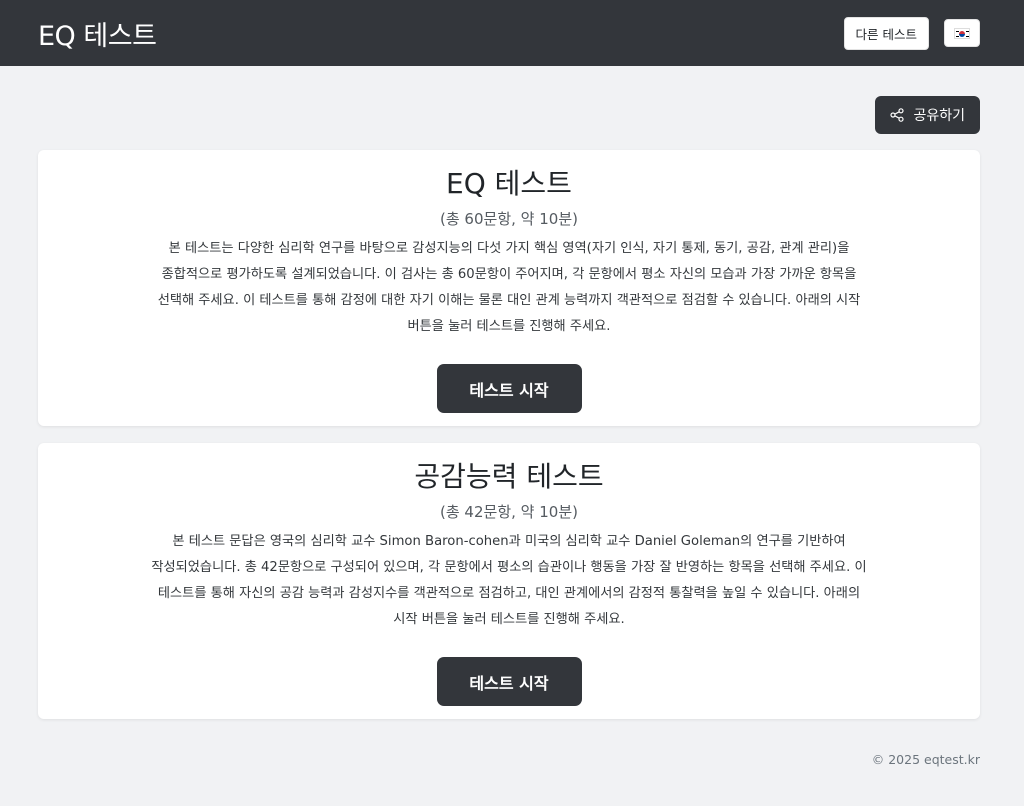 Image resolution: width=1024 pixels, height=806 pixels. Describe the element at coordinates (509, 219) in the screenshot. I see `test-subtitle: (총 60문항, 약 10분)` at that location.